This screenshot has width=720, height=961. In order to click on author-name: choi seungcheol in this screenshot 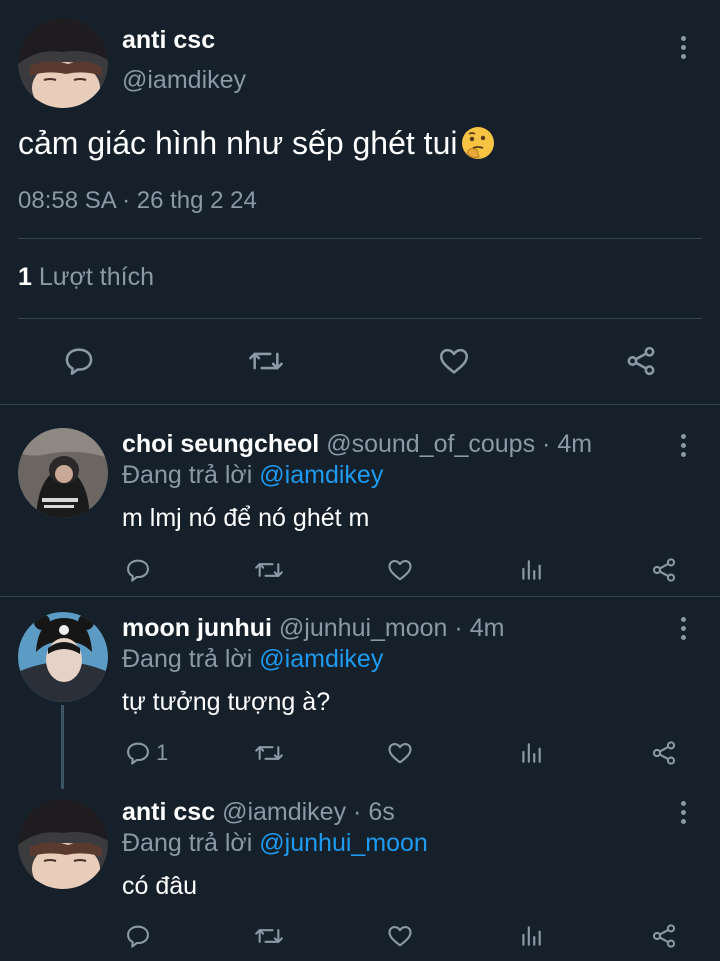, I will do `click(220, 444)`.